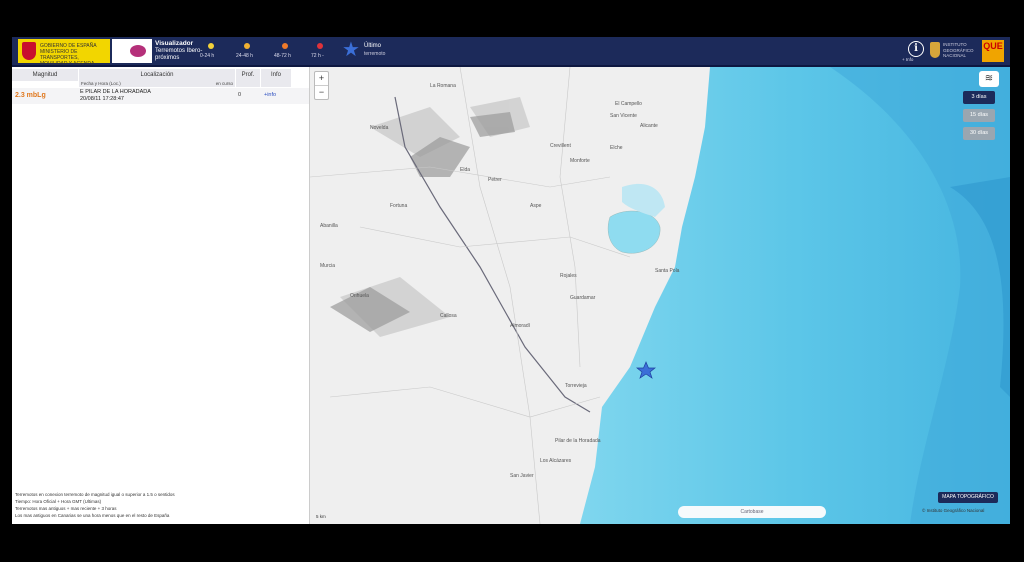 Image resolution: width=1024 pixels, height=562 pixels. What do you see at coordinates (616, 148) in the screenshot?
I see `svg-text: Elche` at bounding box center [616, 148].